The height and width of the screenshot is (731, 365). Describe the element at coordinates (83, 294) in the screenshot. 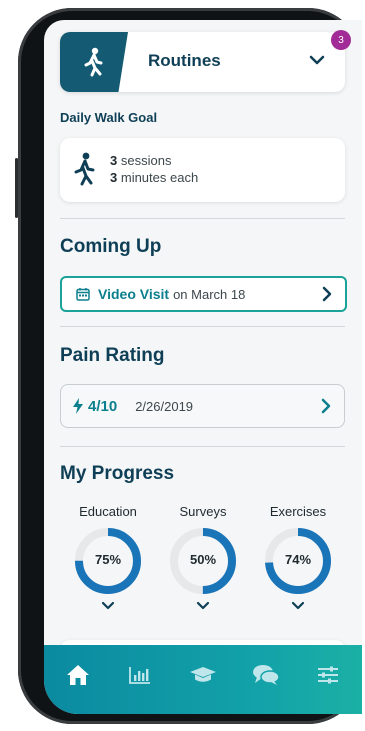

I see `calendar-icon` at that location.